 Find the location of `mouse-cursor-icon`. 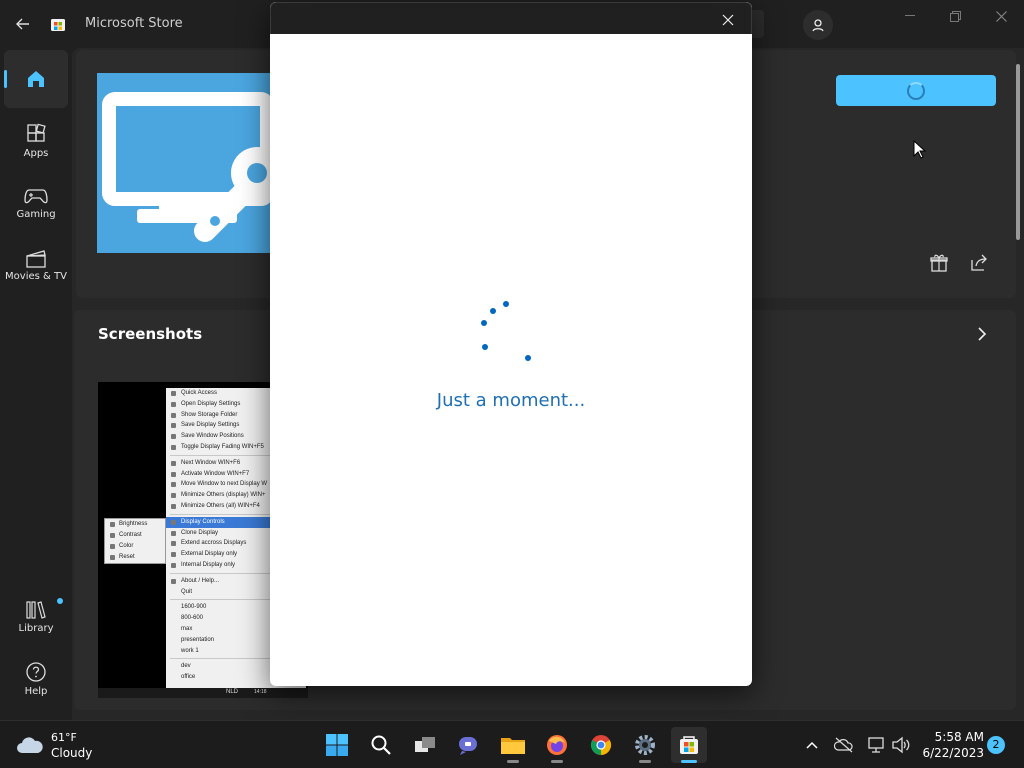

mouse-cursor-icon is located at coordinates (920, 149).